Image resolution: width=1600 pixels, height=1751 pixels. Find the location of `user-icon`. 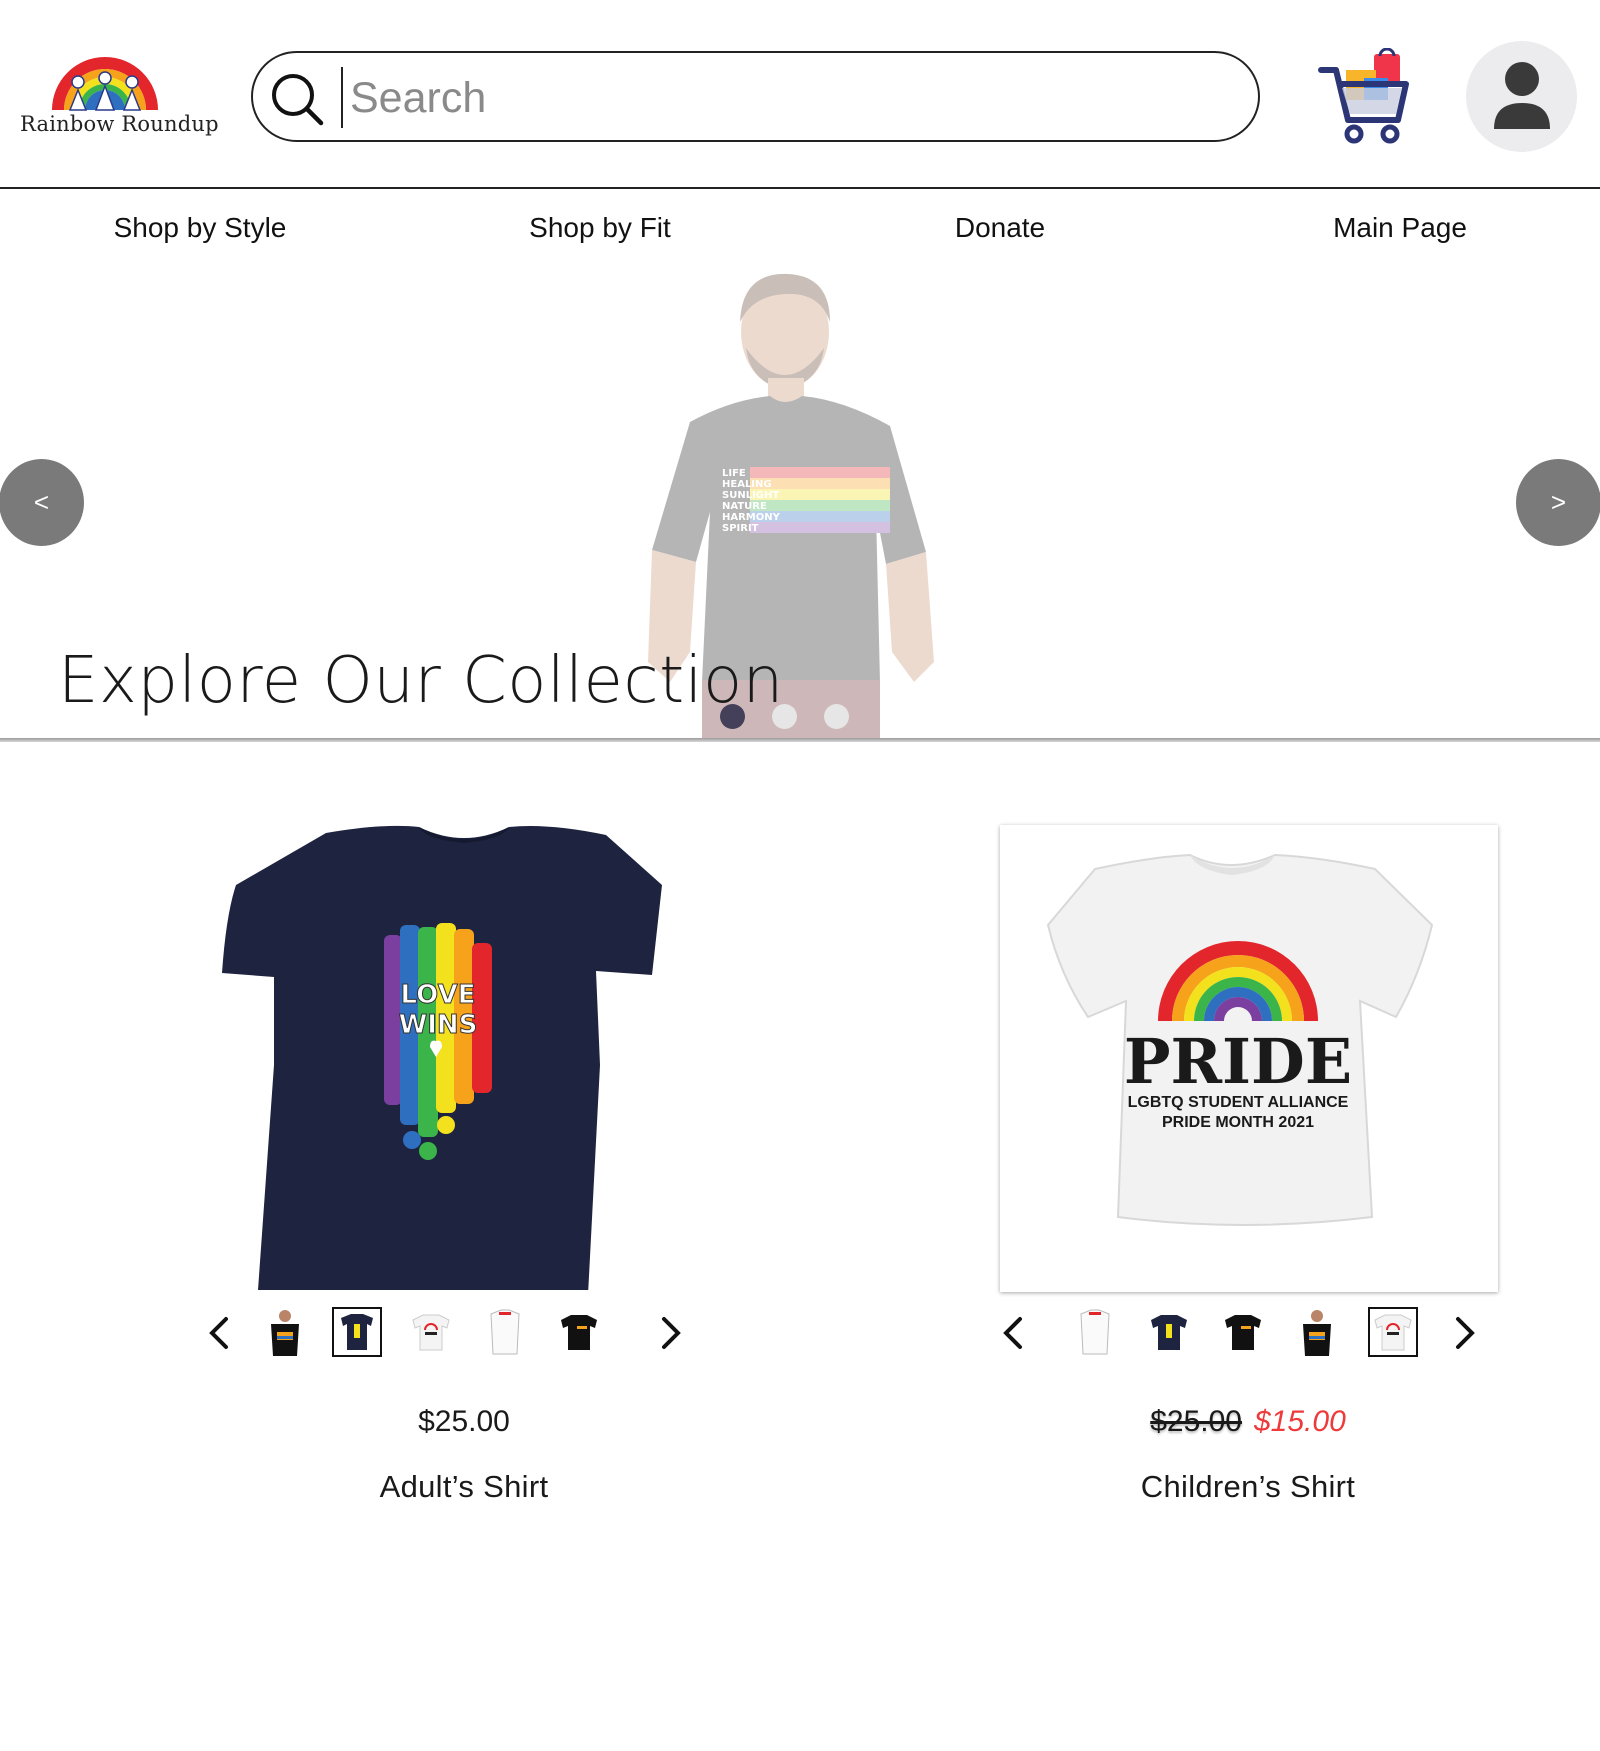

user-icon is located at coordinates (1522, 95).